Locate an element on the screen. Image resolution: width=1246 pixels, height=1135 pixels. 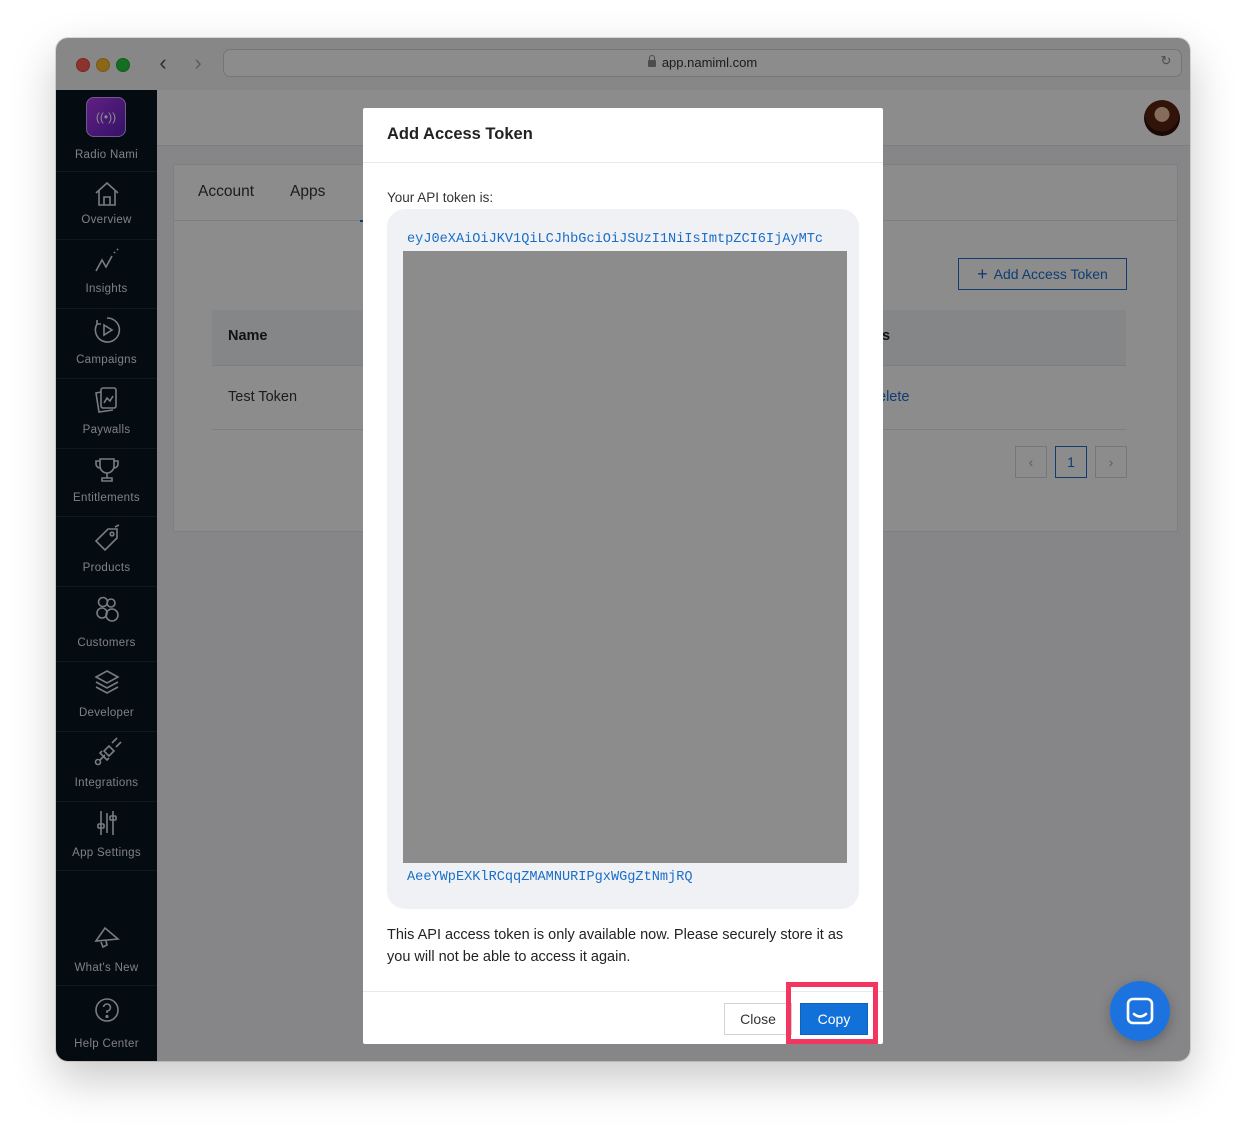
modal-title: Add Access Token is located at coordinates (460, 134).